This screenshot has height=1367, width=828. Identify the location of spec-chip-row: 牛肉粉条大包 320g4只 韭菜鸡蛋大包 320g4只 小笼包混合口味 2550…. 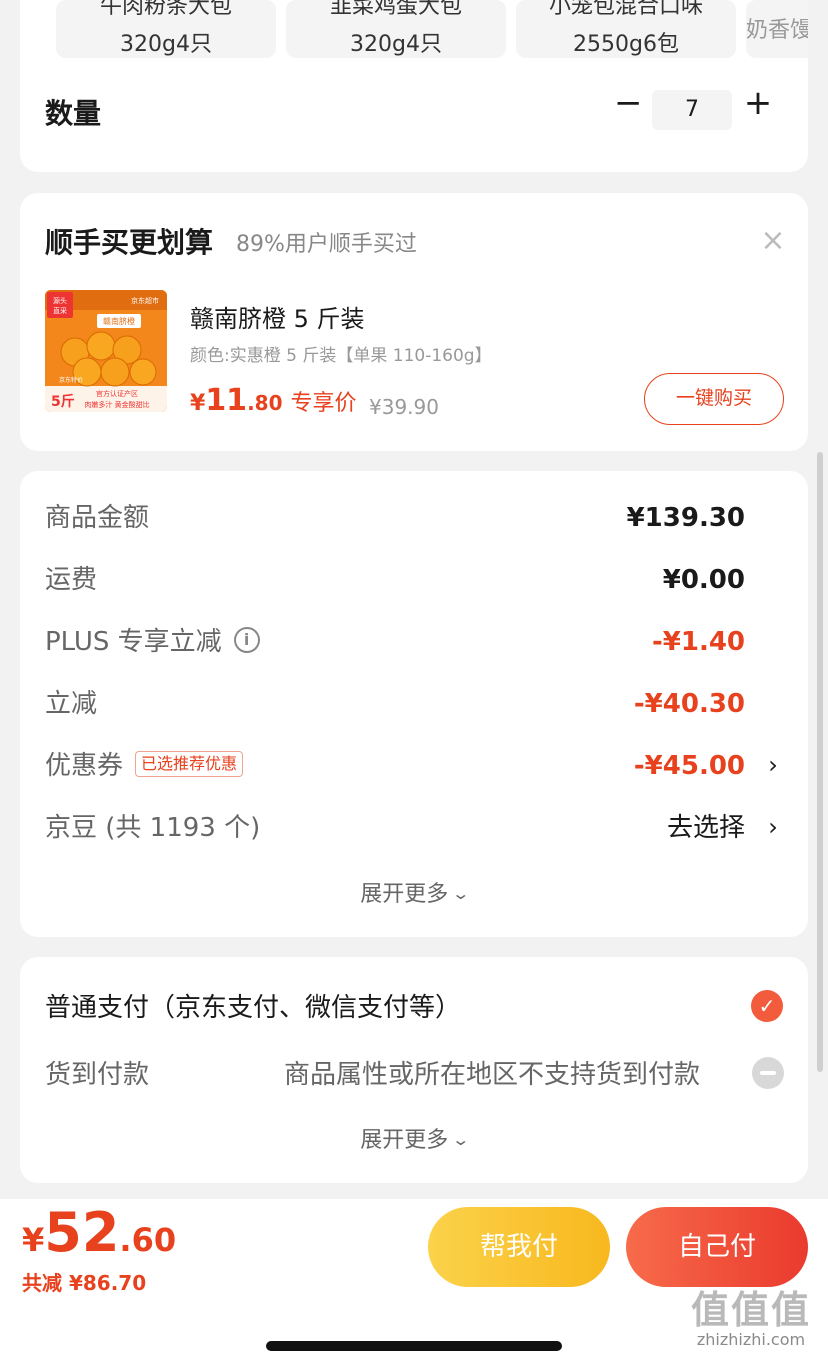
(432, 29).